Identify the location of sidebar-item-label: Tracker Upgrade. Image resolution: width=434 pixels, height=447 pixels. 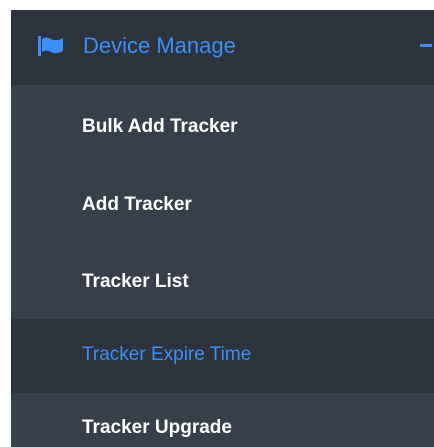
(157, 427).